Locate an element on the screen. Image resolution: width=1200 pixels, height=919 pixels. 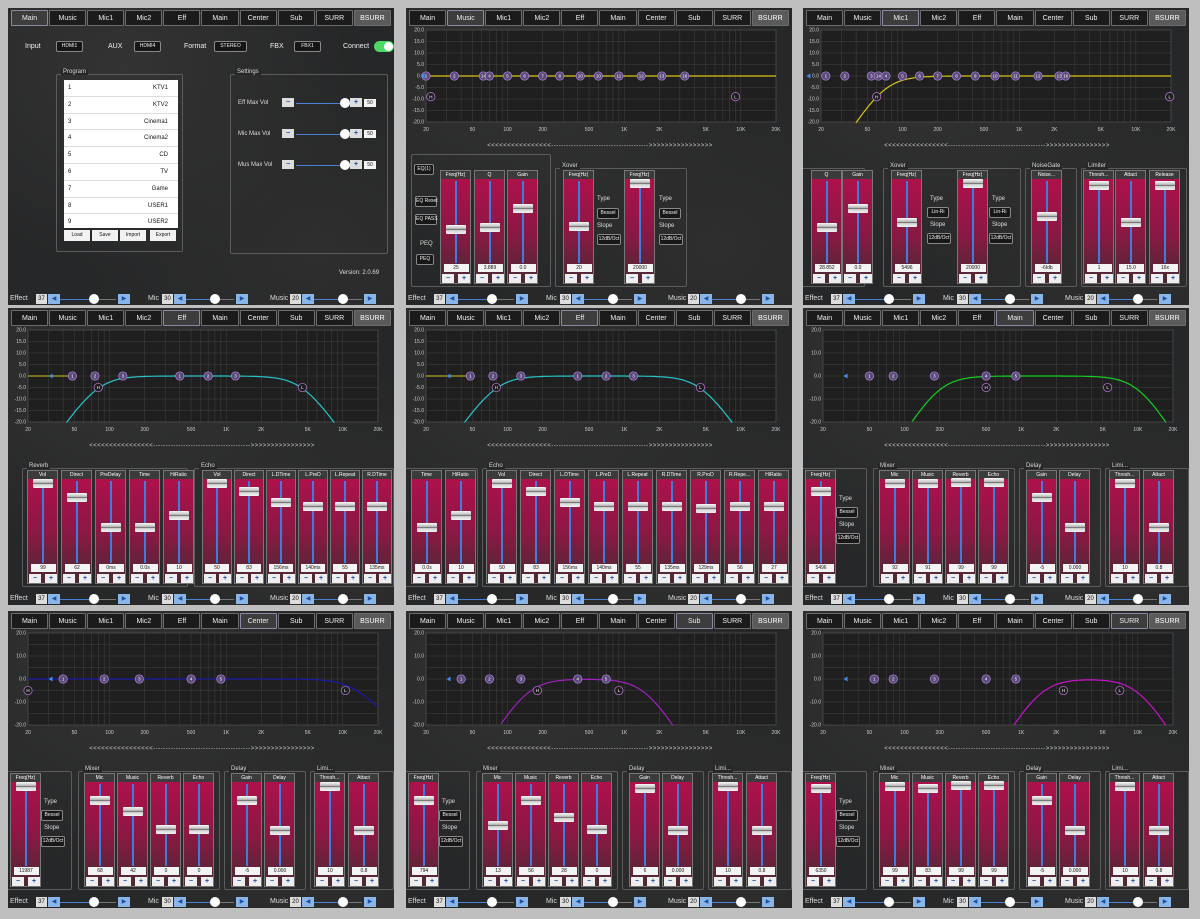
delay-plus-button: + is located at coordinates (686, 881).